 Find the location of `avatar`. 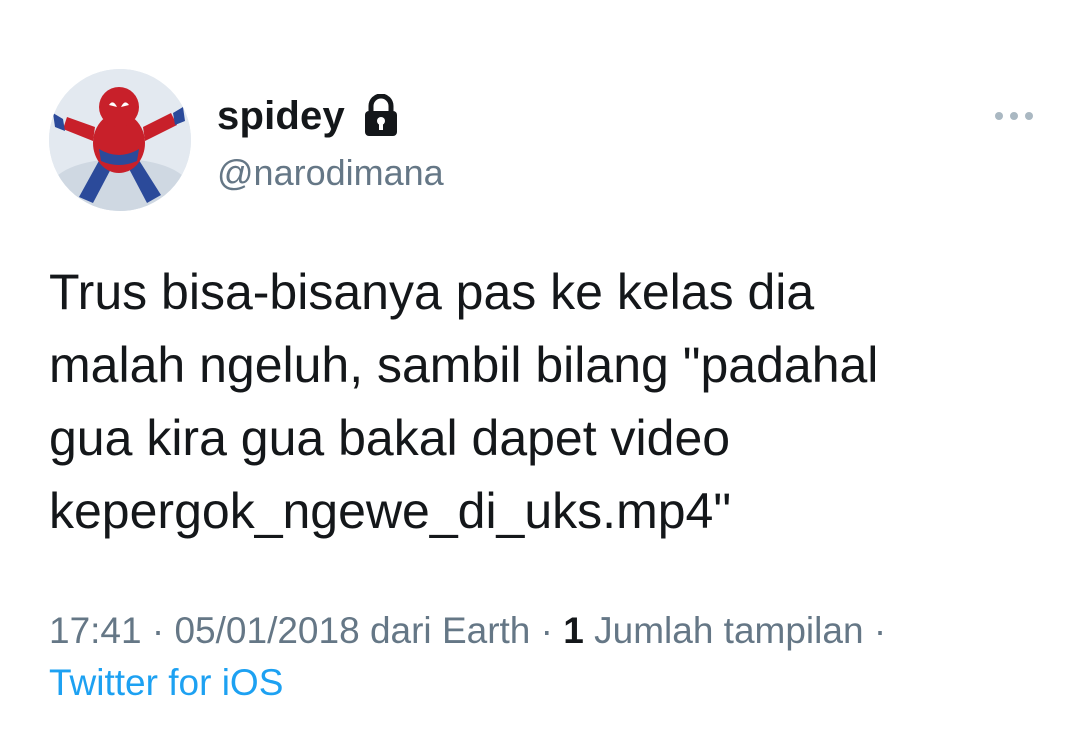

avatar is located at coordinates (120, 140).